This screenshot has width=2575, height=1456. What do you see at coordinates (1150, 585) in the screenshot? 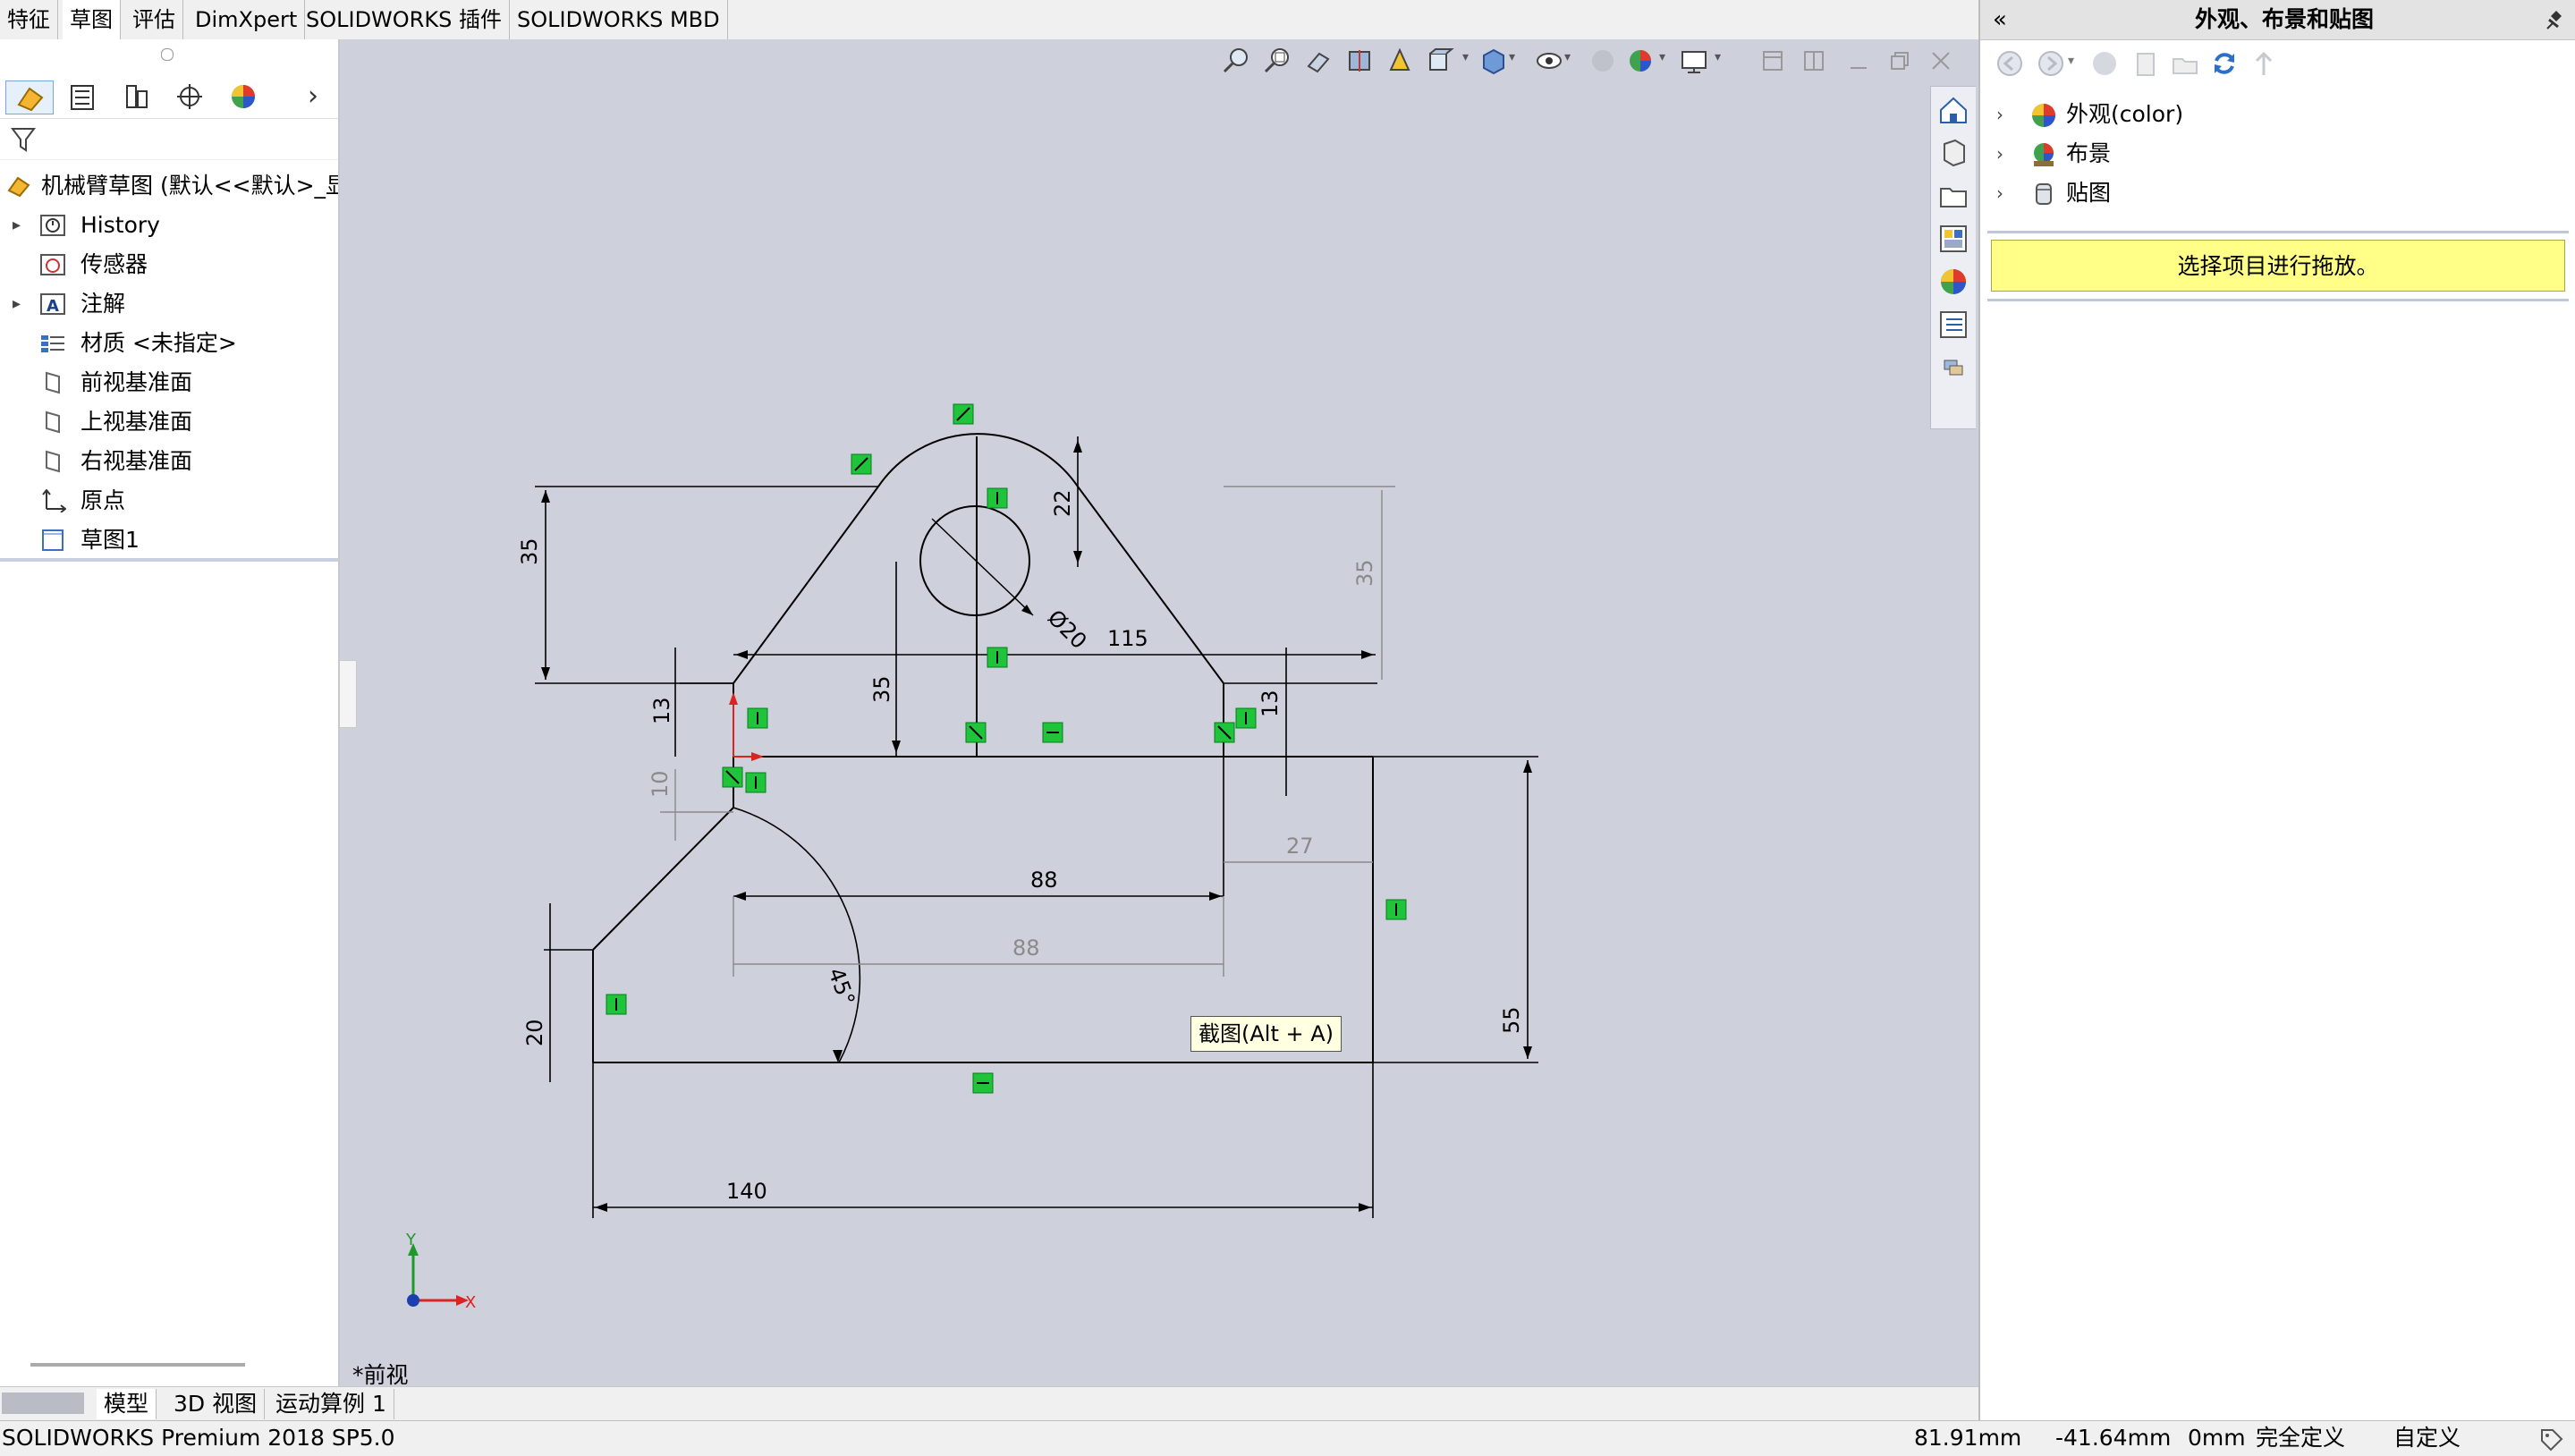
I see `right-slope` at bounding box center [1150, 585].